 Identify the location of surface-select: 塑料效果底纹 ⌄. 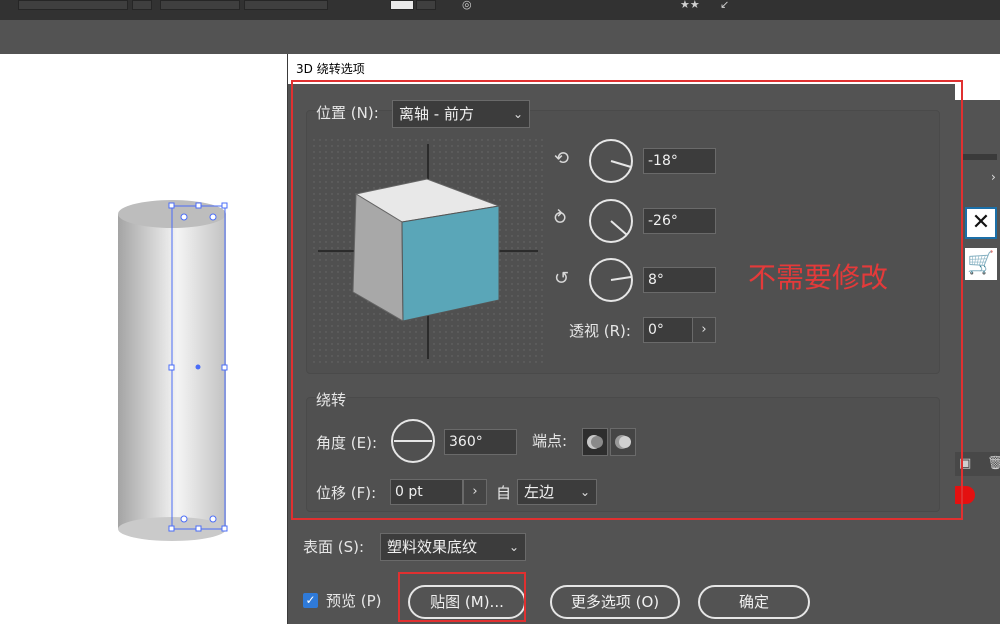
(453, 547).